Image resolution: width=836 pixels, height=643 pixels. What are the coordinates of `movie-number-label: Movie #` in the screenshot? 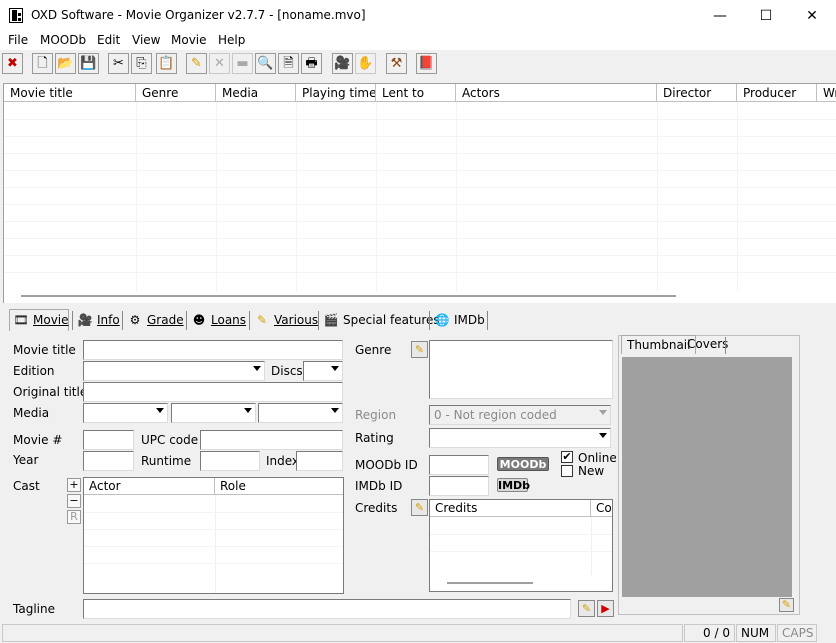 It's located at (38, 440).